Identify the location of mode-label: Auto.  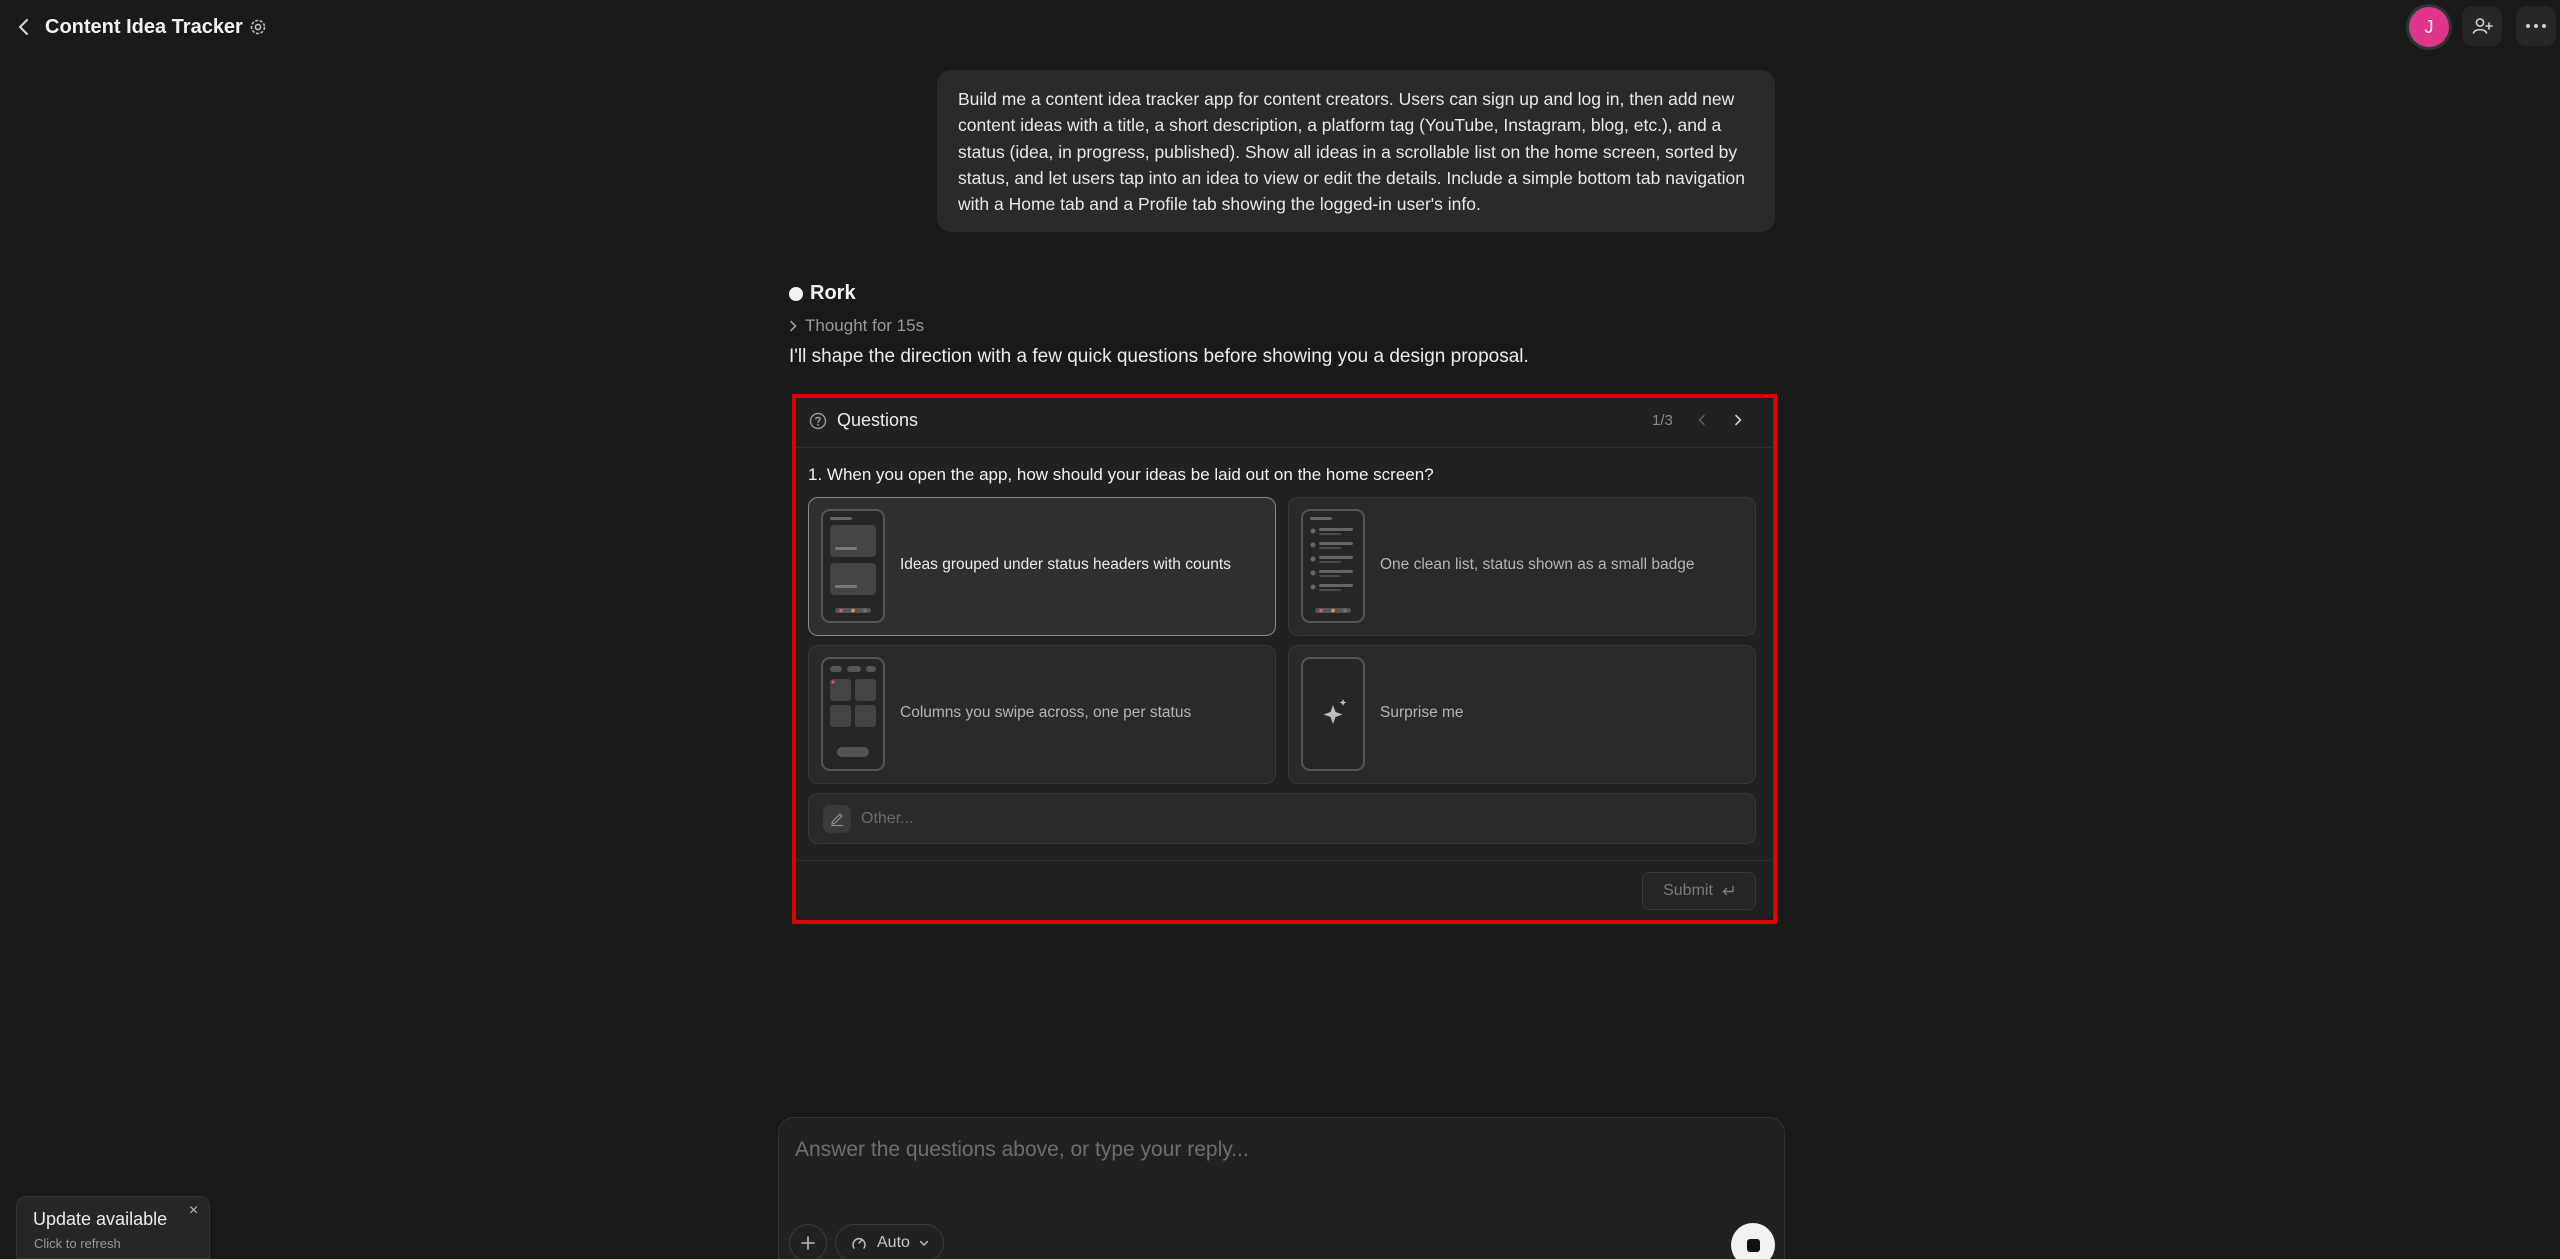
(893, 1242).